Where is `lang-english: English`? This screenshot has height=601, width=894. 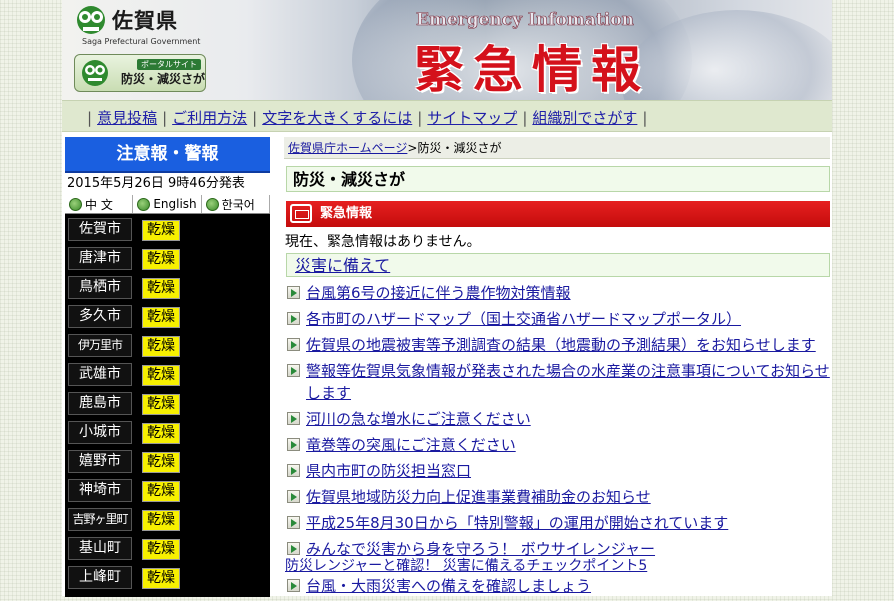
lang-english: English is located at coordinates (167, 204).